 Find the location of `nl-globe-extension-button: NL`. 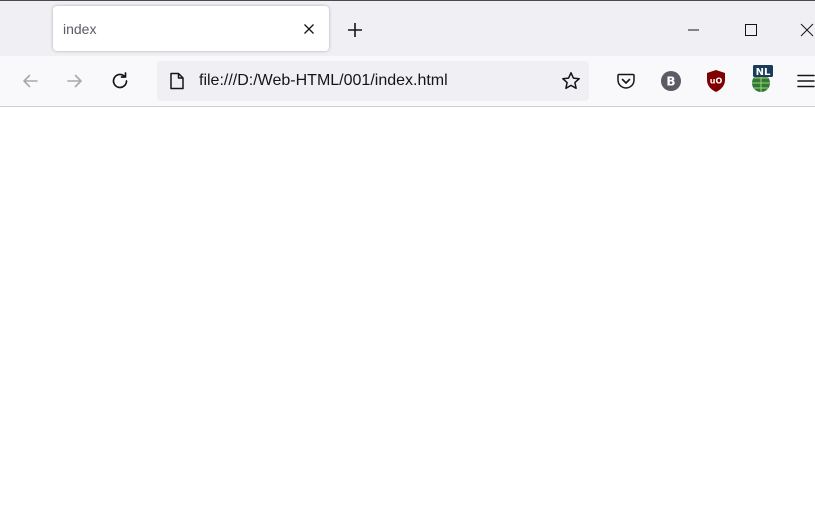

nl-globe-extension-button: NL is located at coordinates (762, 79).